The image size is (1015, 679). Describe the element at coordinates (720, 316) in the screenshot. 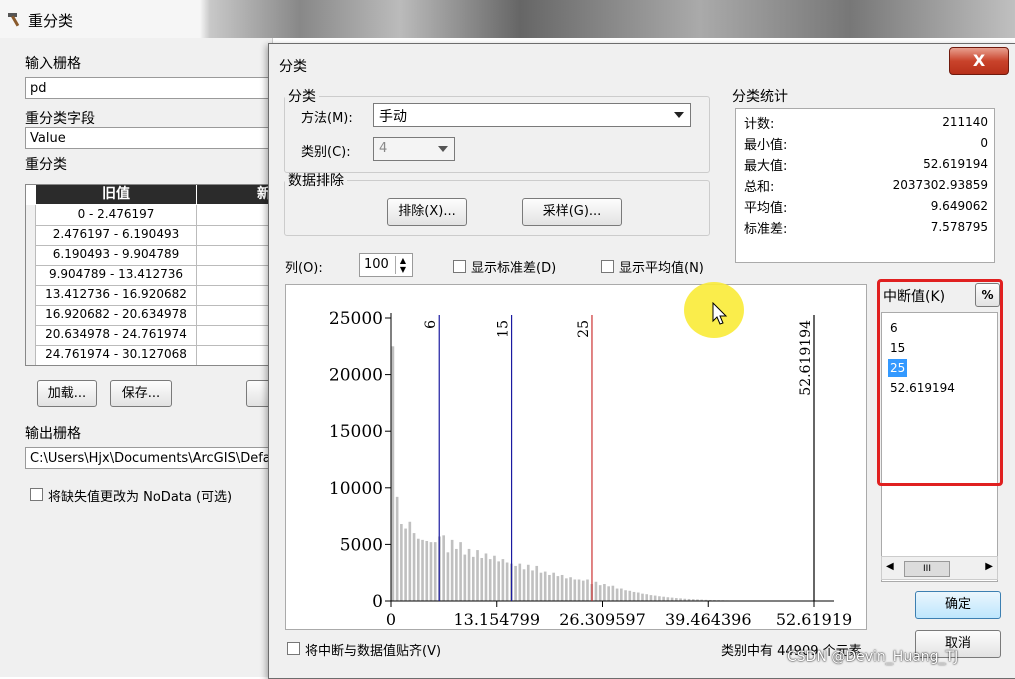

I see `mouse-pointer-icon` at that location.